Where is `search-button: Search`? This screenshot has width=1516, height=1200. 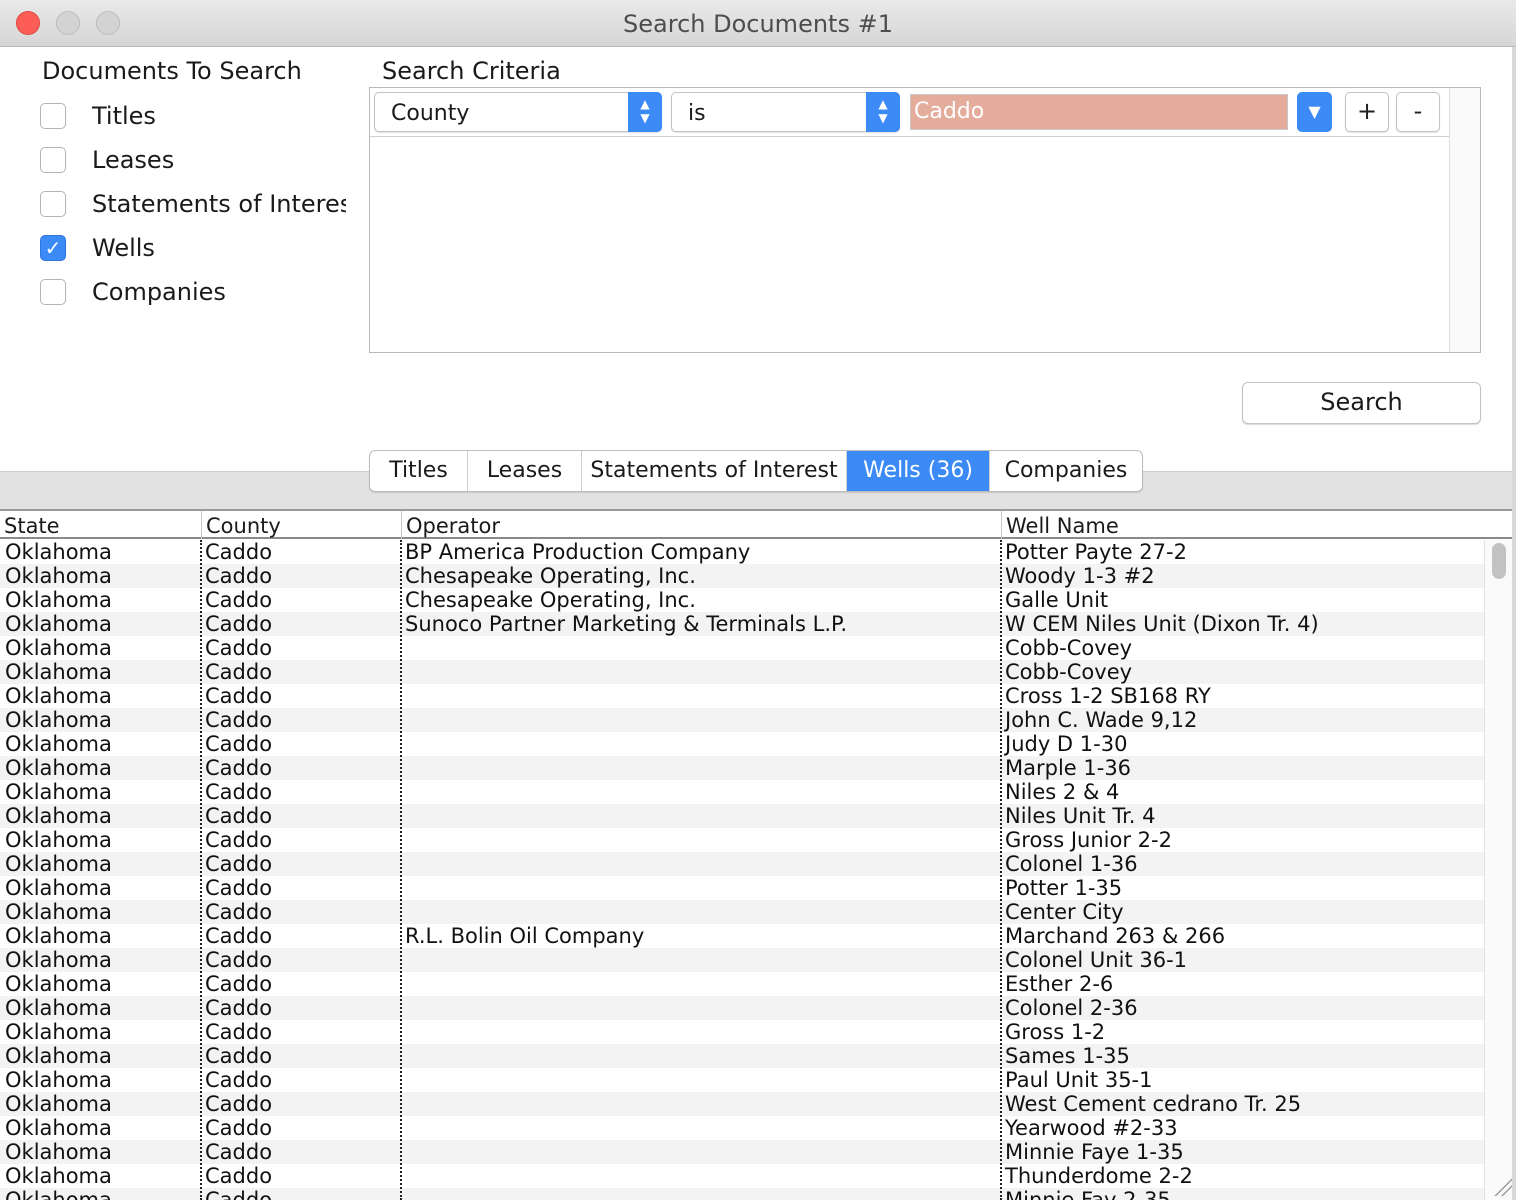 search-button: Search is located at coordinates (1361, 403).